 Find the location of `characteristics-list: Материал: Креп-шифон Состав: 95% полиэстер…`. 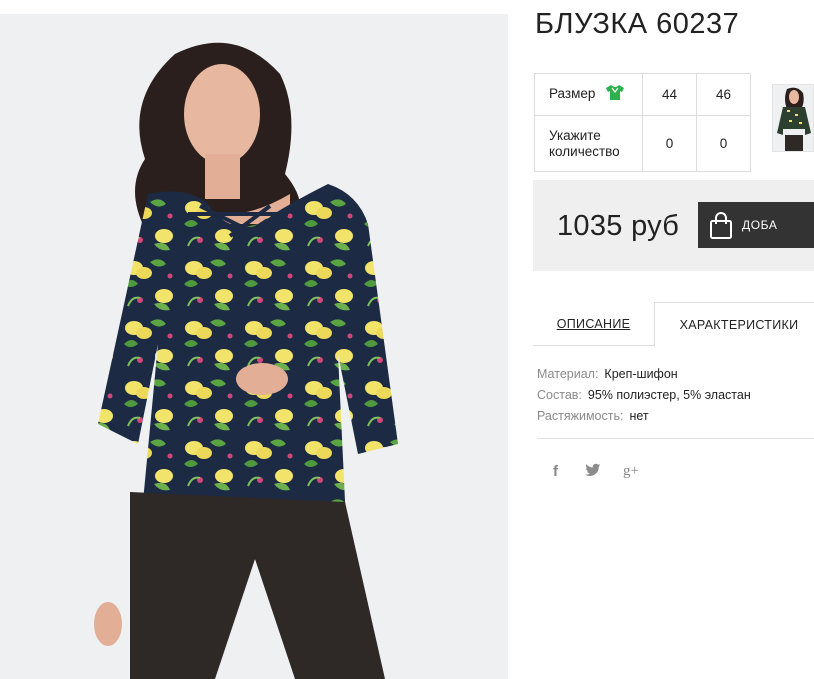

characteristics-list: Материал: Креп-шифон Состав: 95% полиэстер… is located at coordinates (644, 395).